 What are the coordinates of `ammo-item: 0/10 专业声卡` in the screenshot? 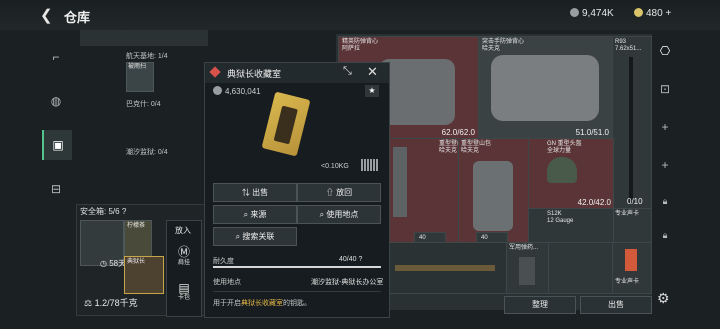 It's located at (632, 220).